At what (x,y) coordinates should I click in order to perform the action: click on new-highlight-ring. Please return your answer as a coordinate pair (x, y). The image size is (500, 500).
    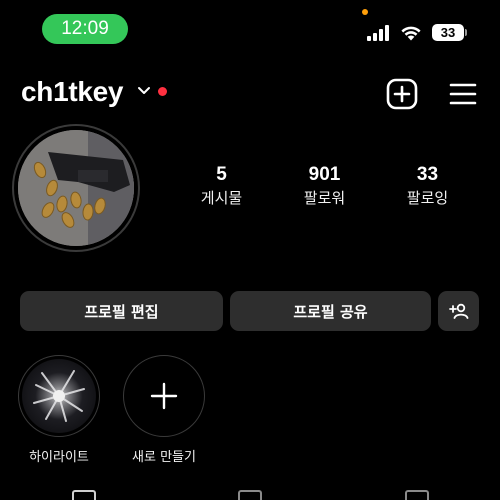
    Looking at the image, I should click on (164, 396).